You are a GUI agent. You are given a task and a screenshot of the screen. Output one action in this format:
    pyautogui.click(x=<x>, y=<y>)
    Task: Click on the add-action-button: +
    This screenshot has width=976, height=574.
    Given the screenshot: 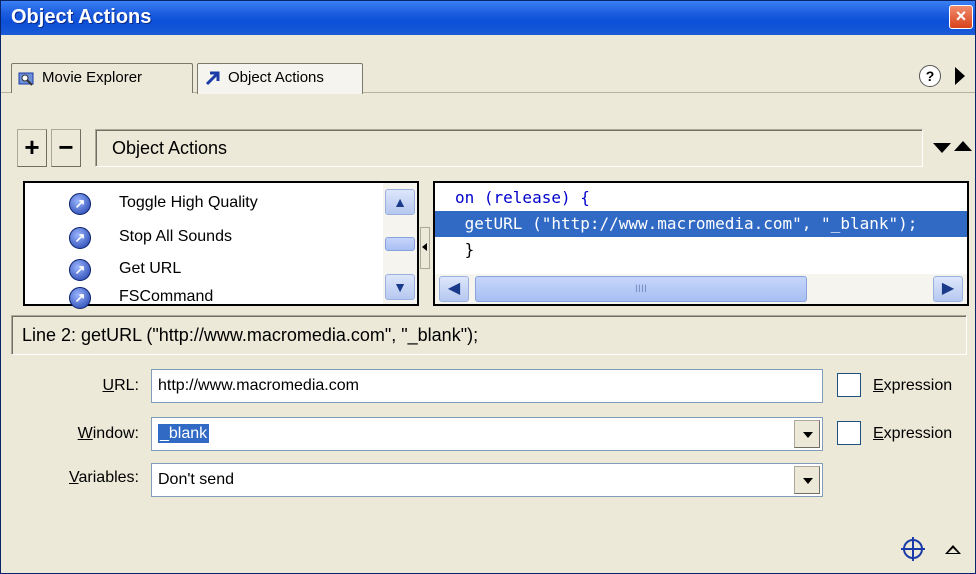 What is the action you would take?
    pyautogui.click(x=32, y=148)
    